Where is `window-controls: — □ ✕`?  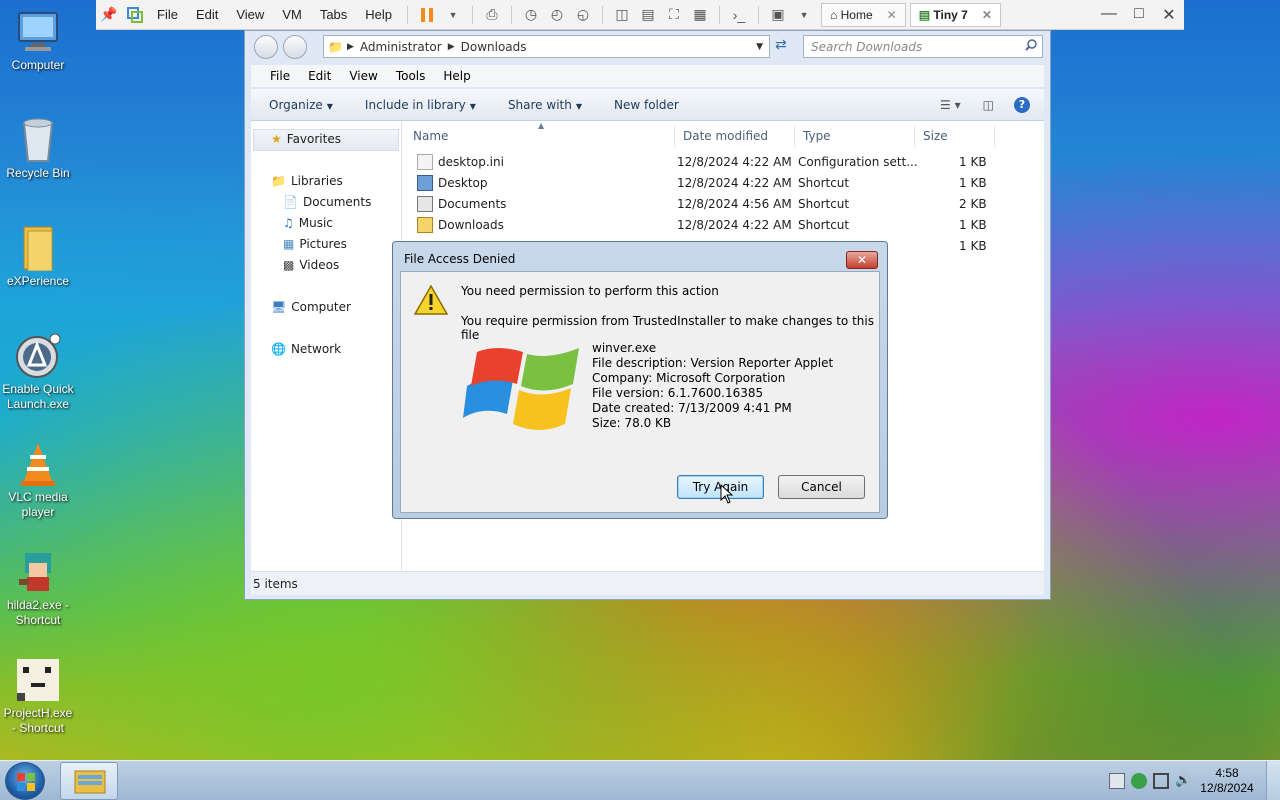
window-controls: — □ ✕ is located at coordinates (1139, 15).